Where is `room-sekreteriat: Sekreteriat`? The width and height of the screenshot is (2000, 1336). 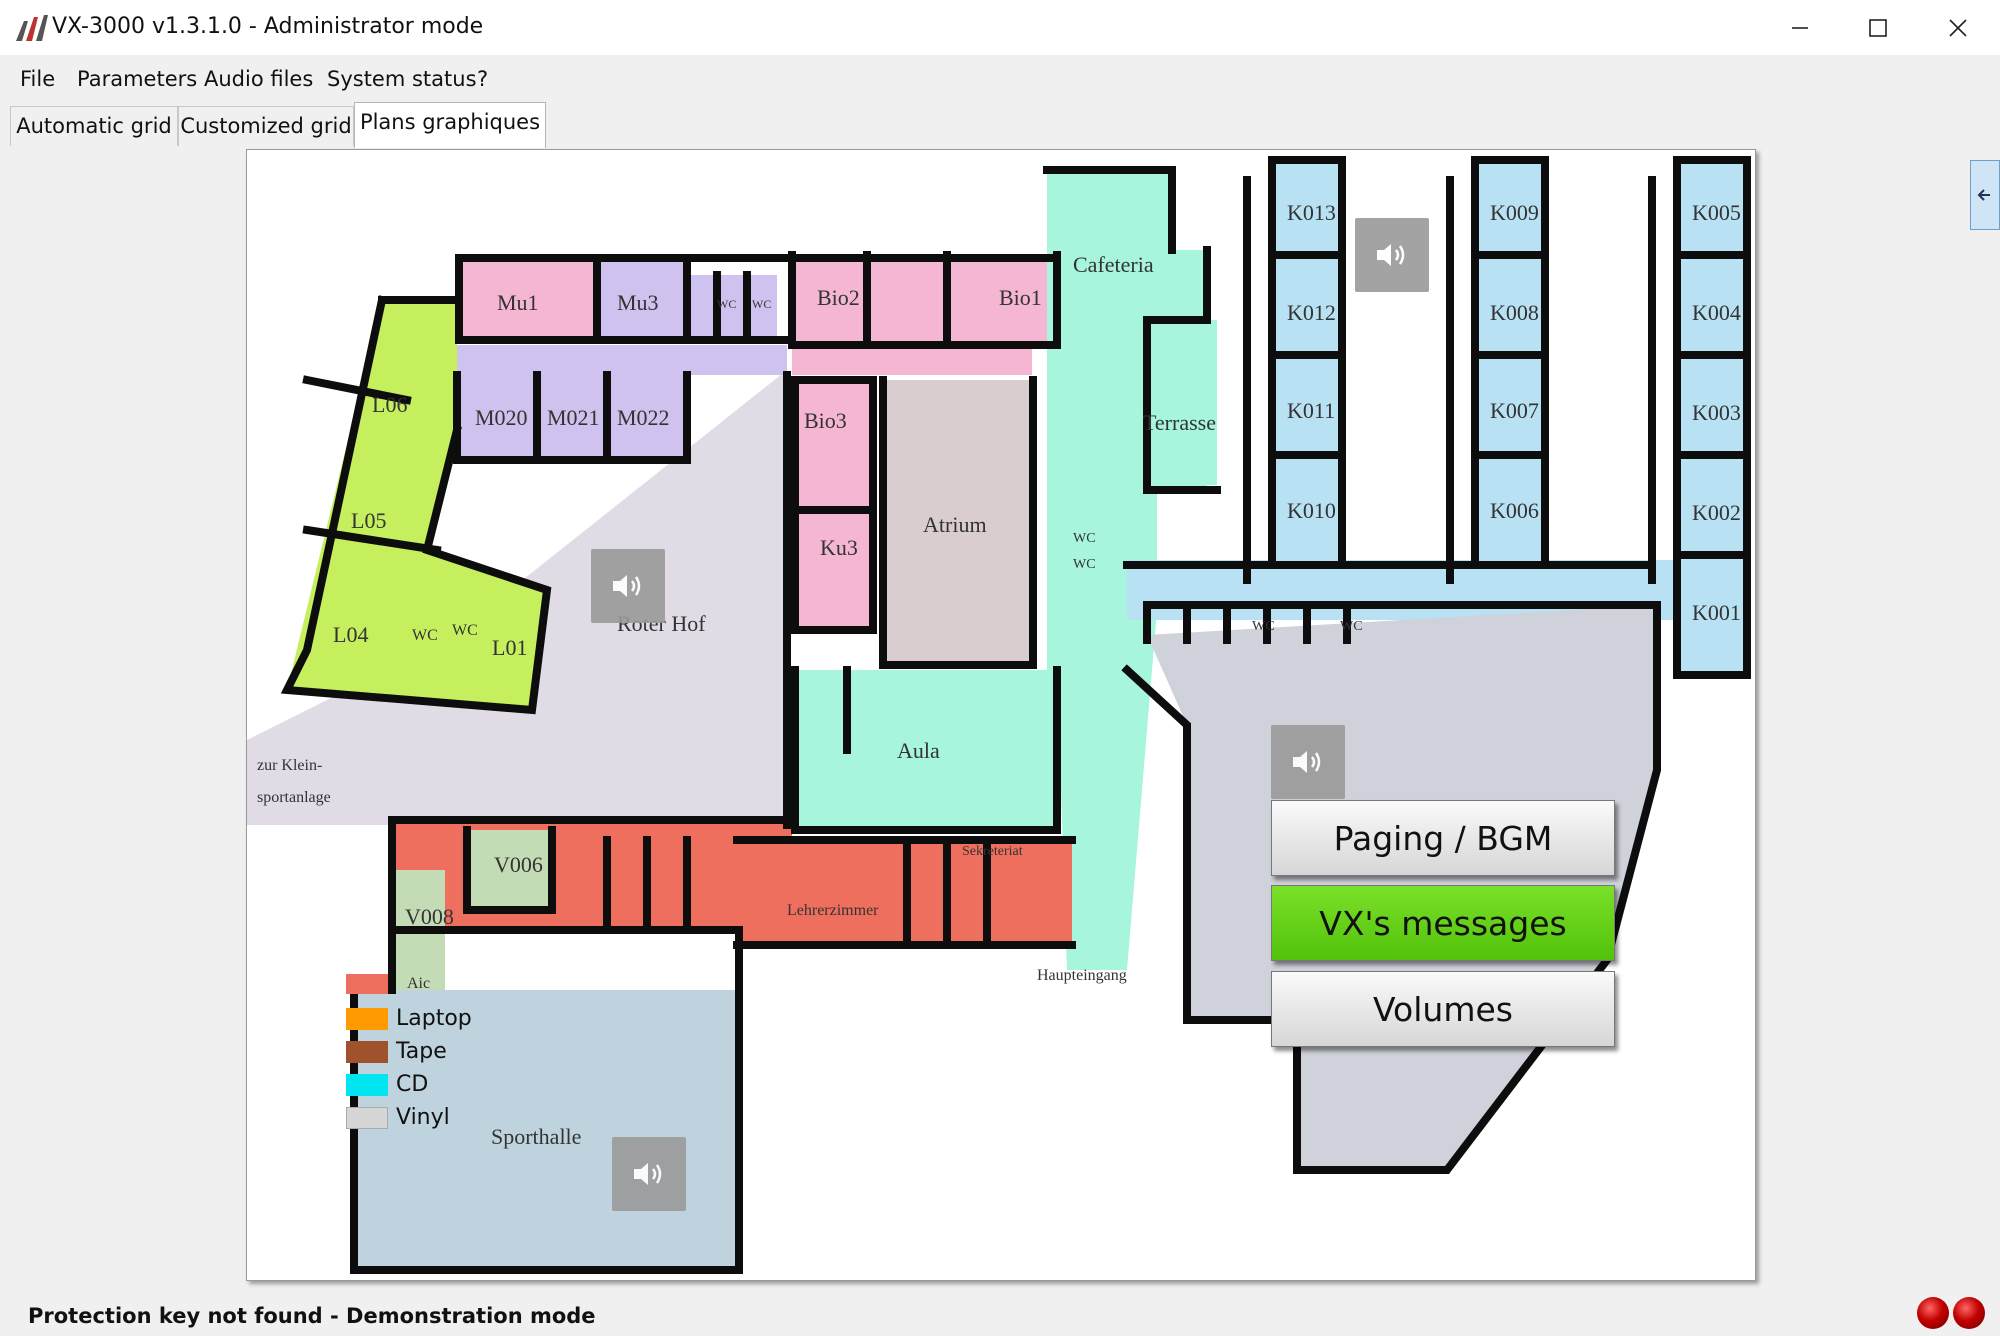
room-sekreteriat: Sekreteriat is located at coordinates (992, 851).